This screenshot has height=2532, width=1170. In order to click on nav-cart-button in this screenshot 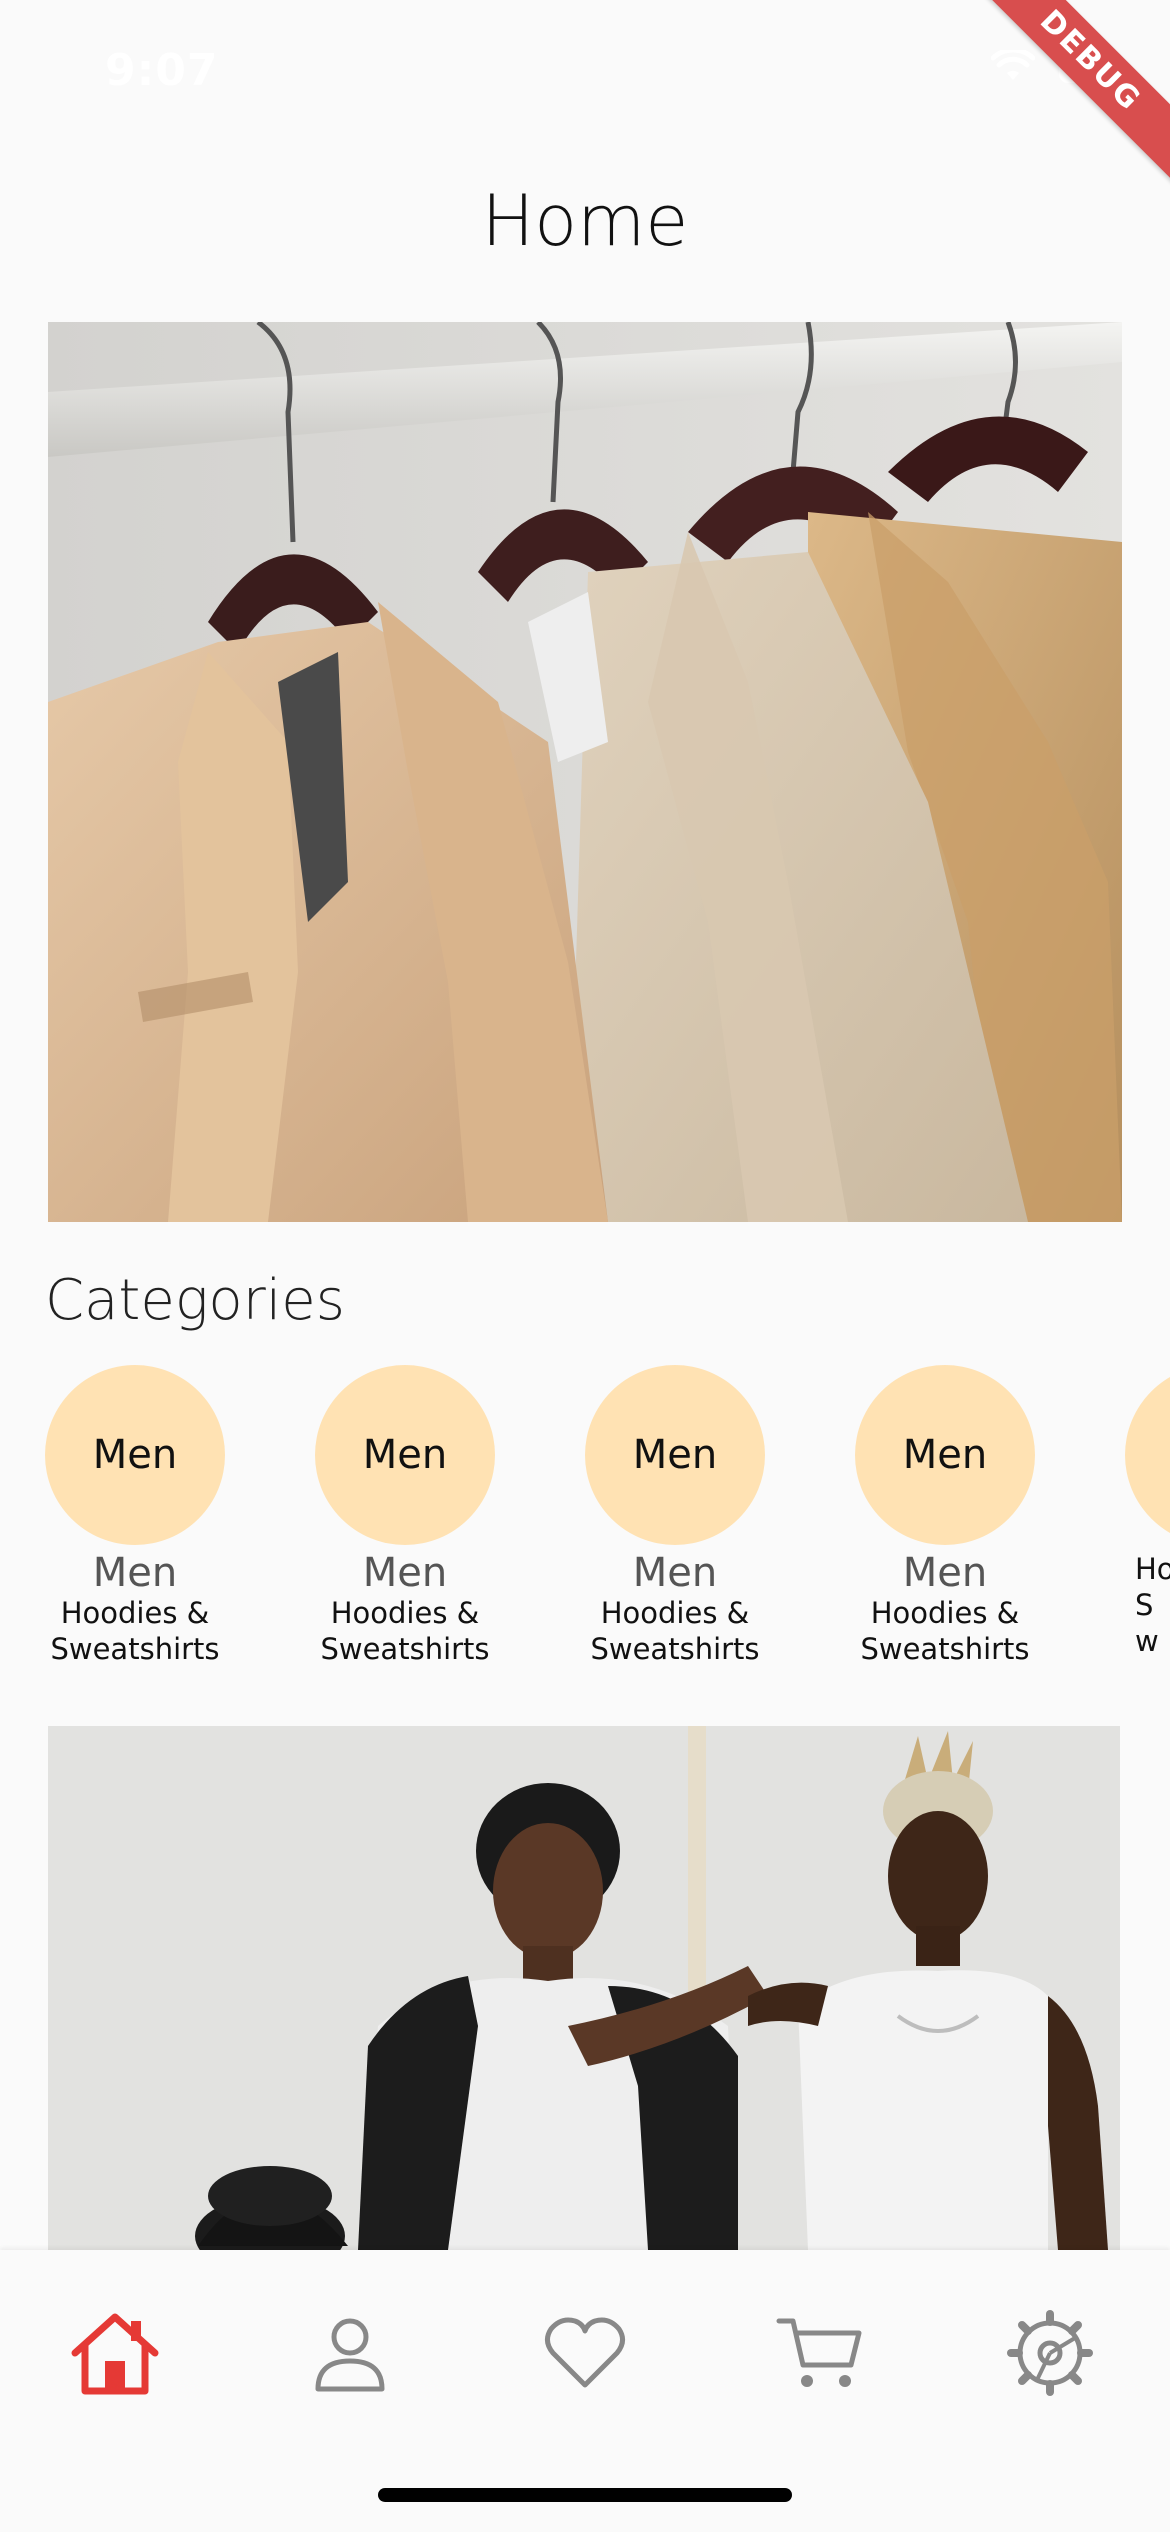, I will do `click(820, 2355)`.